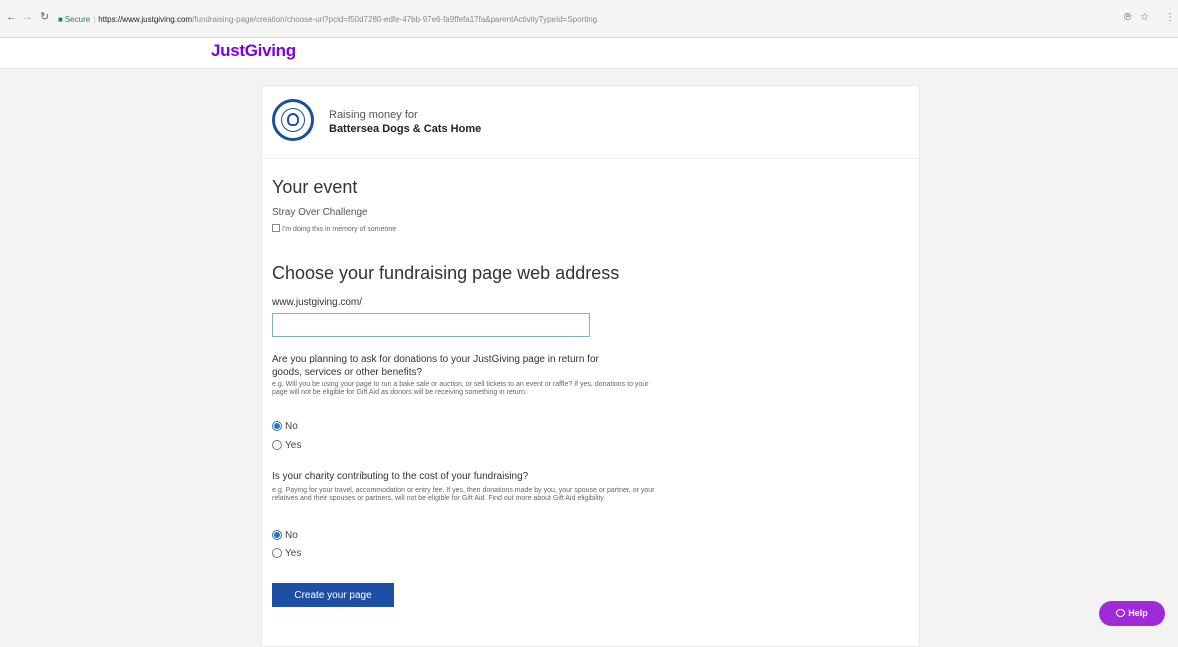 The height and width of the screenshot is (647, 1178). Describe the element at coordinates (373, 115) in the screenshot. I see `raising-label: Raising money for` at that location.